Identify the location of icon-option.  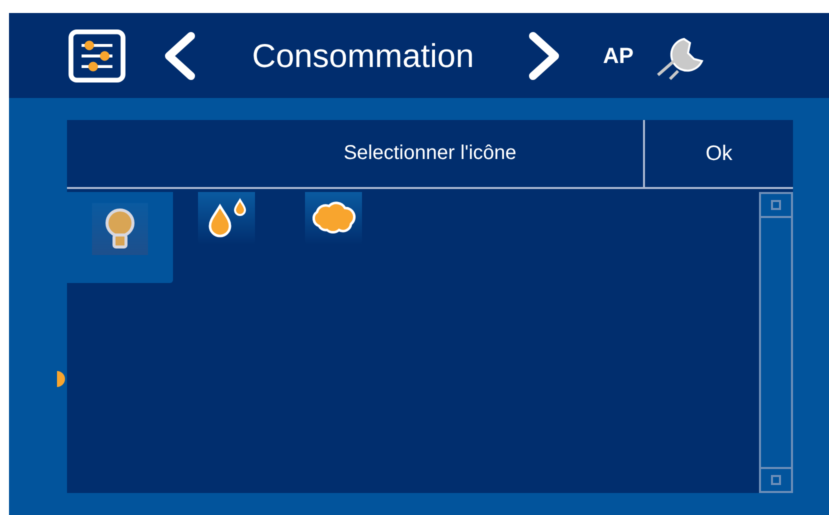
(120, 237).